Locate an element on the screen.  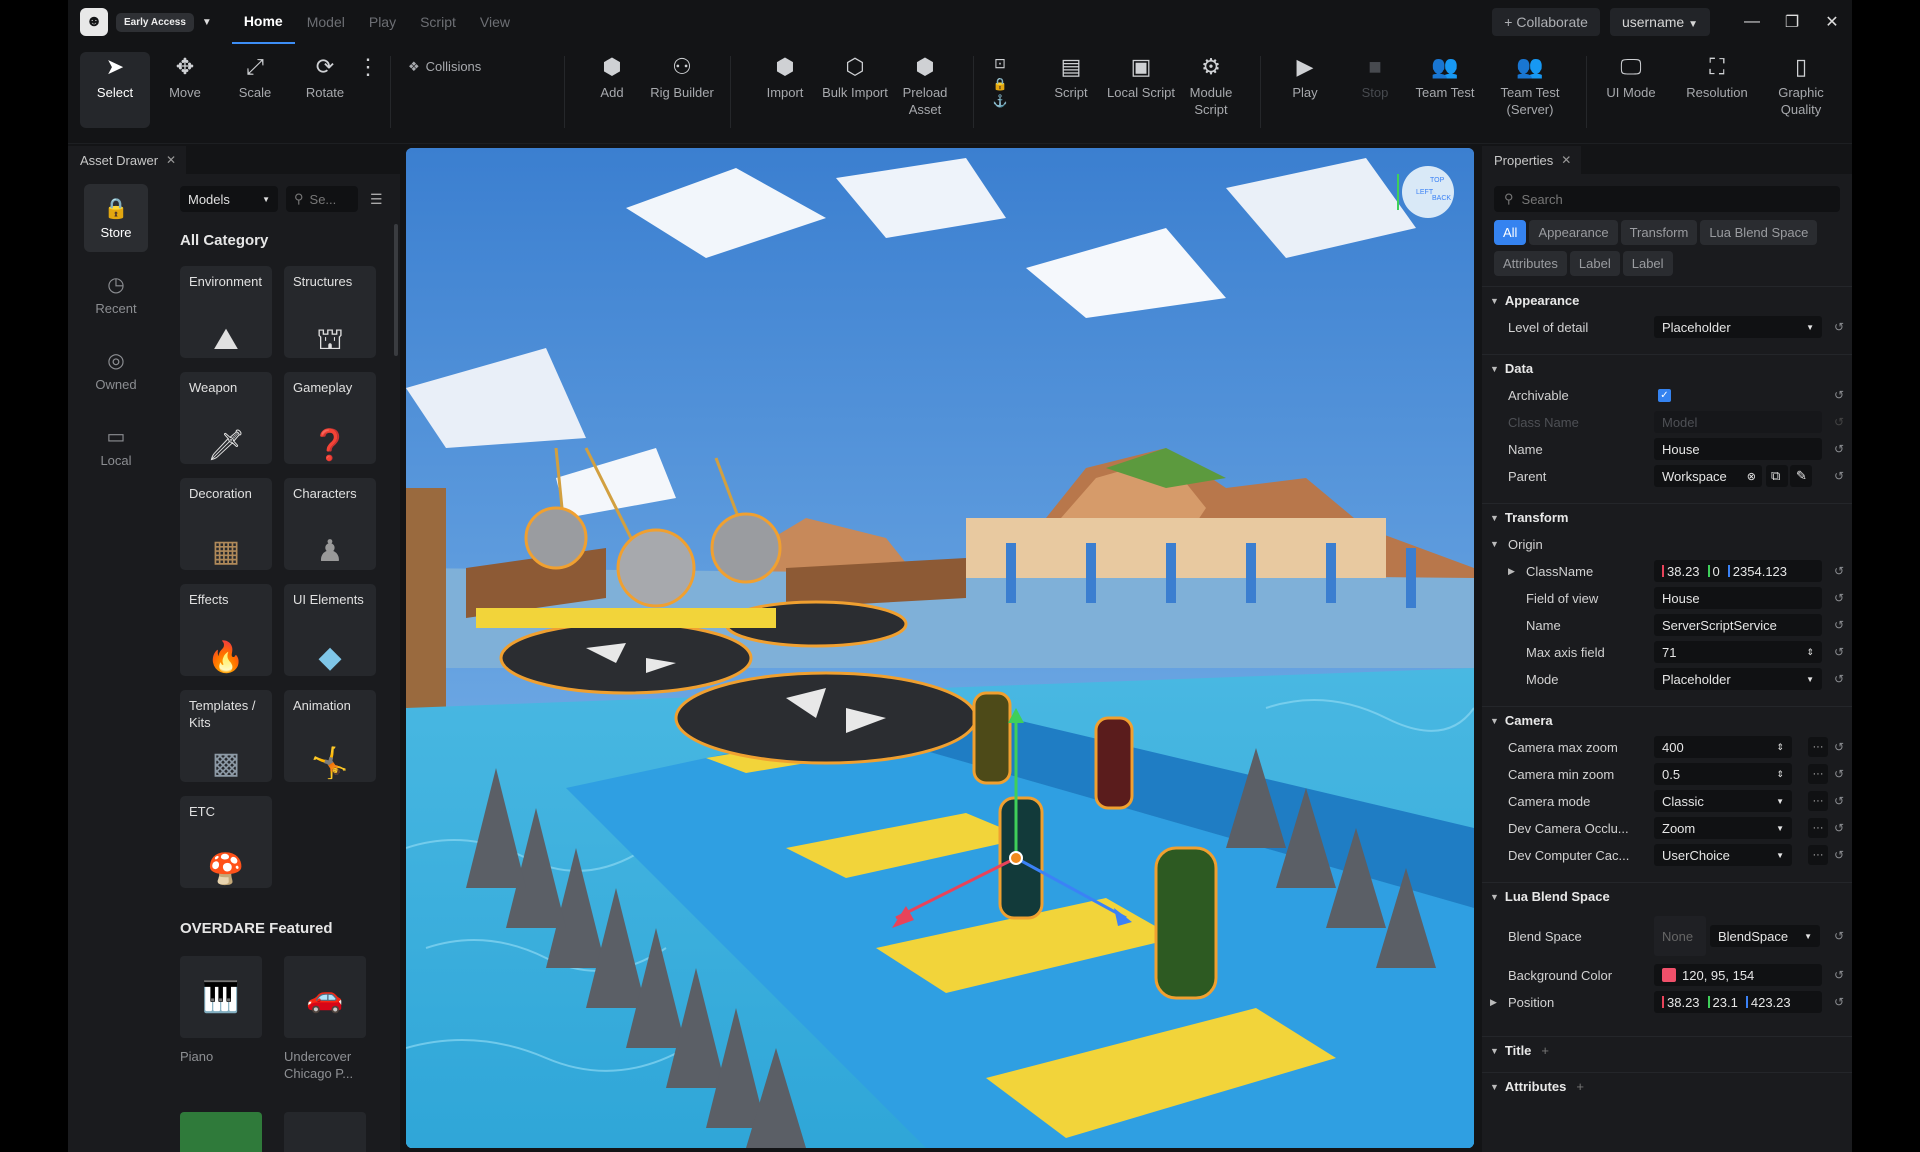
max-axis-stepper: 71 ⇕ is located at coordinates (1738, 652).